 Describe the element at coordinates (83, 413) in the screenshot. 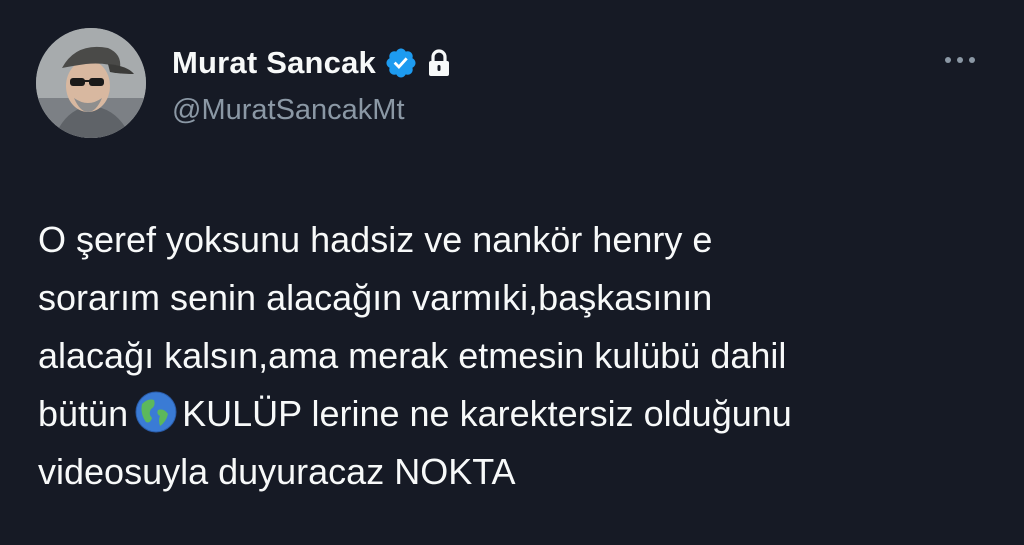

I see `tweet-line-part: bütün` at that location.